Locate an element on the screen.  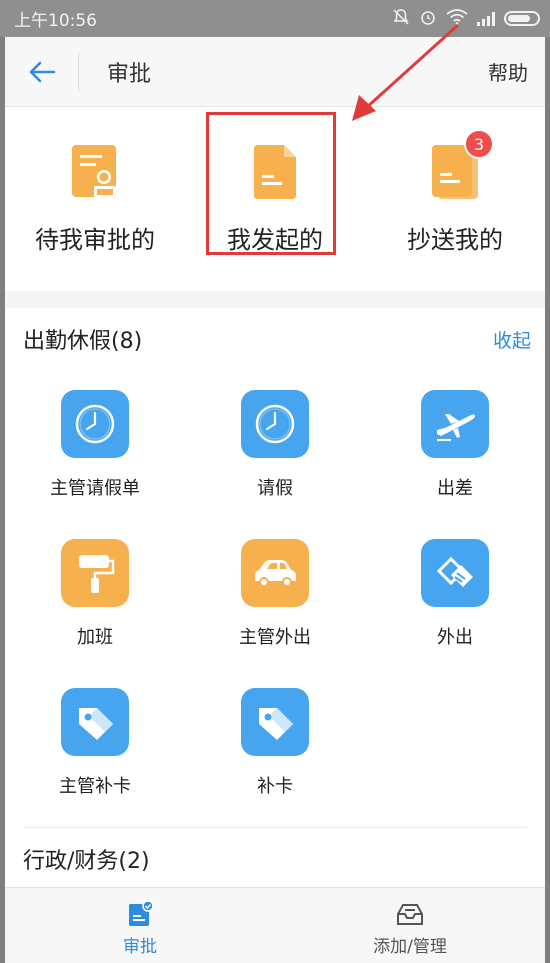
notification-badge: 3 is located at coordinates (479, 144).